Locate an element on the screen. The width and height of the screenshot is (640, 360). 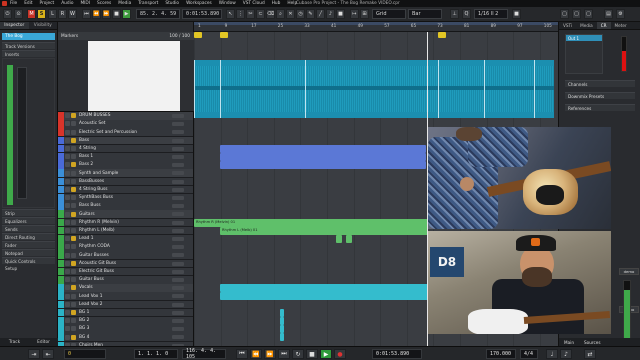
grid-type-select: Bar is located at coordinates (425, 14).